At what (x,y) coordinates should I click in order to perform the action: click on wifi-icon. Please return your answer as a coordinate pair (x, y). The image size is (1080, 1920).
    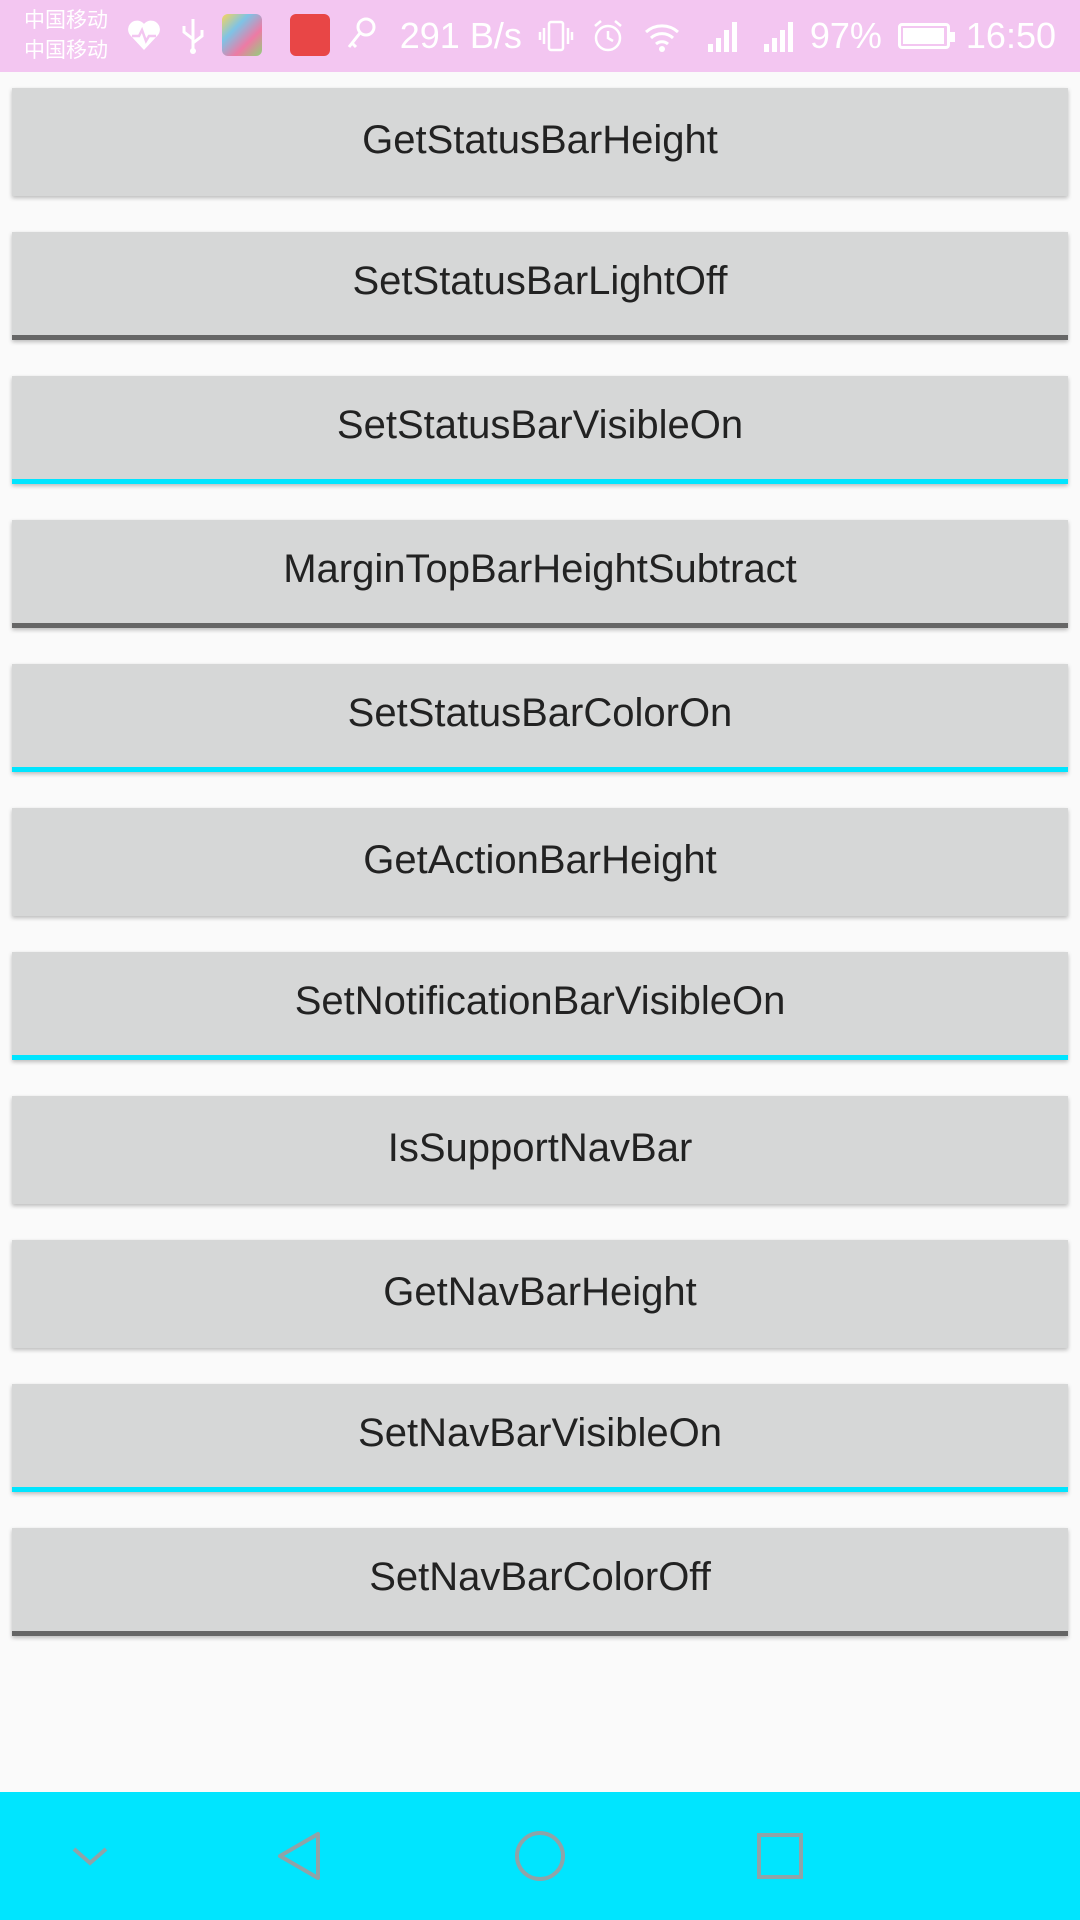
    Looking at the image, I should click on (661, 38).